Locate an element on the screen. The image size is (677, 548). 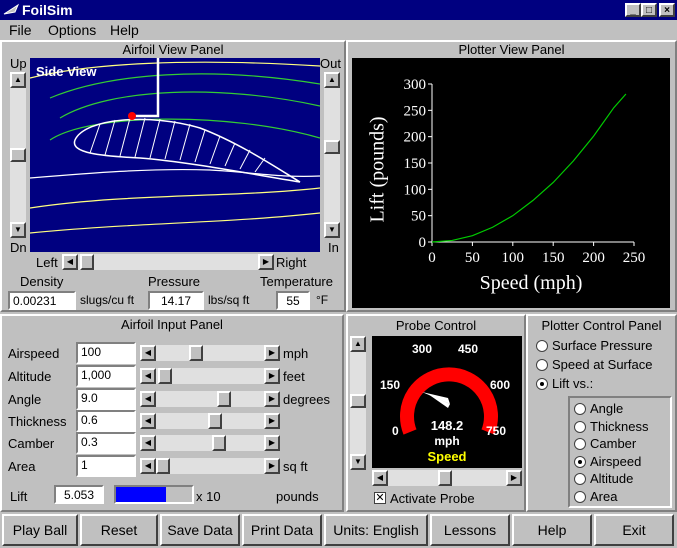
plot-option-label-2: Lift vs.: is located at coordinates (572, 383).